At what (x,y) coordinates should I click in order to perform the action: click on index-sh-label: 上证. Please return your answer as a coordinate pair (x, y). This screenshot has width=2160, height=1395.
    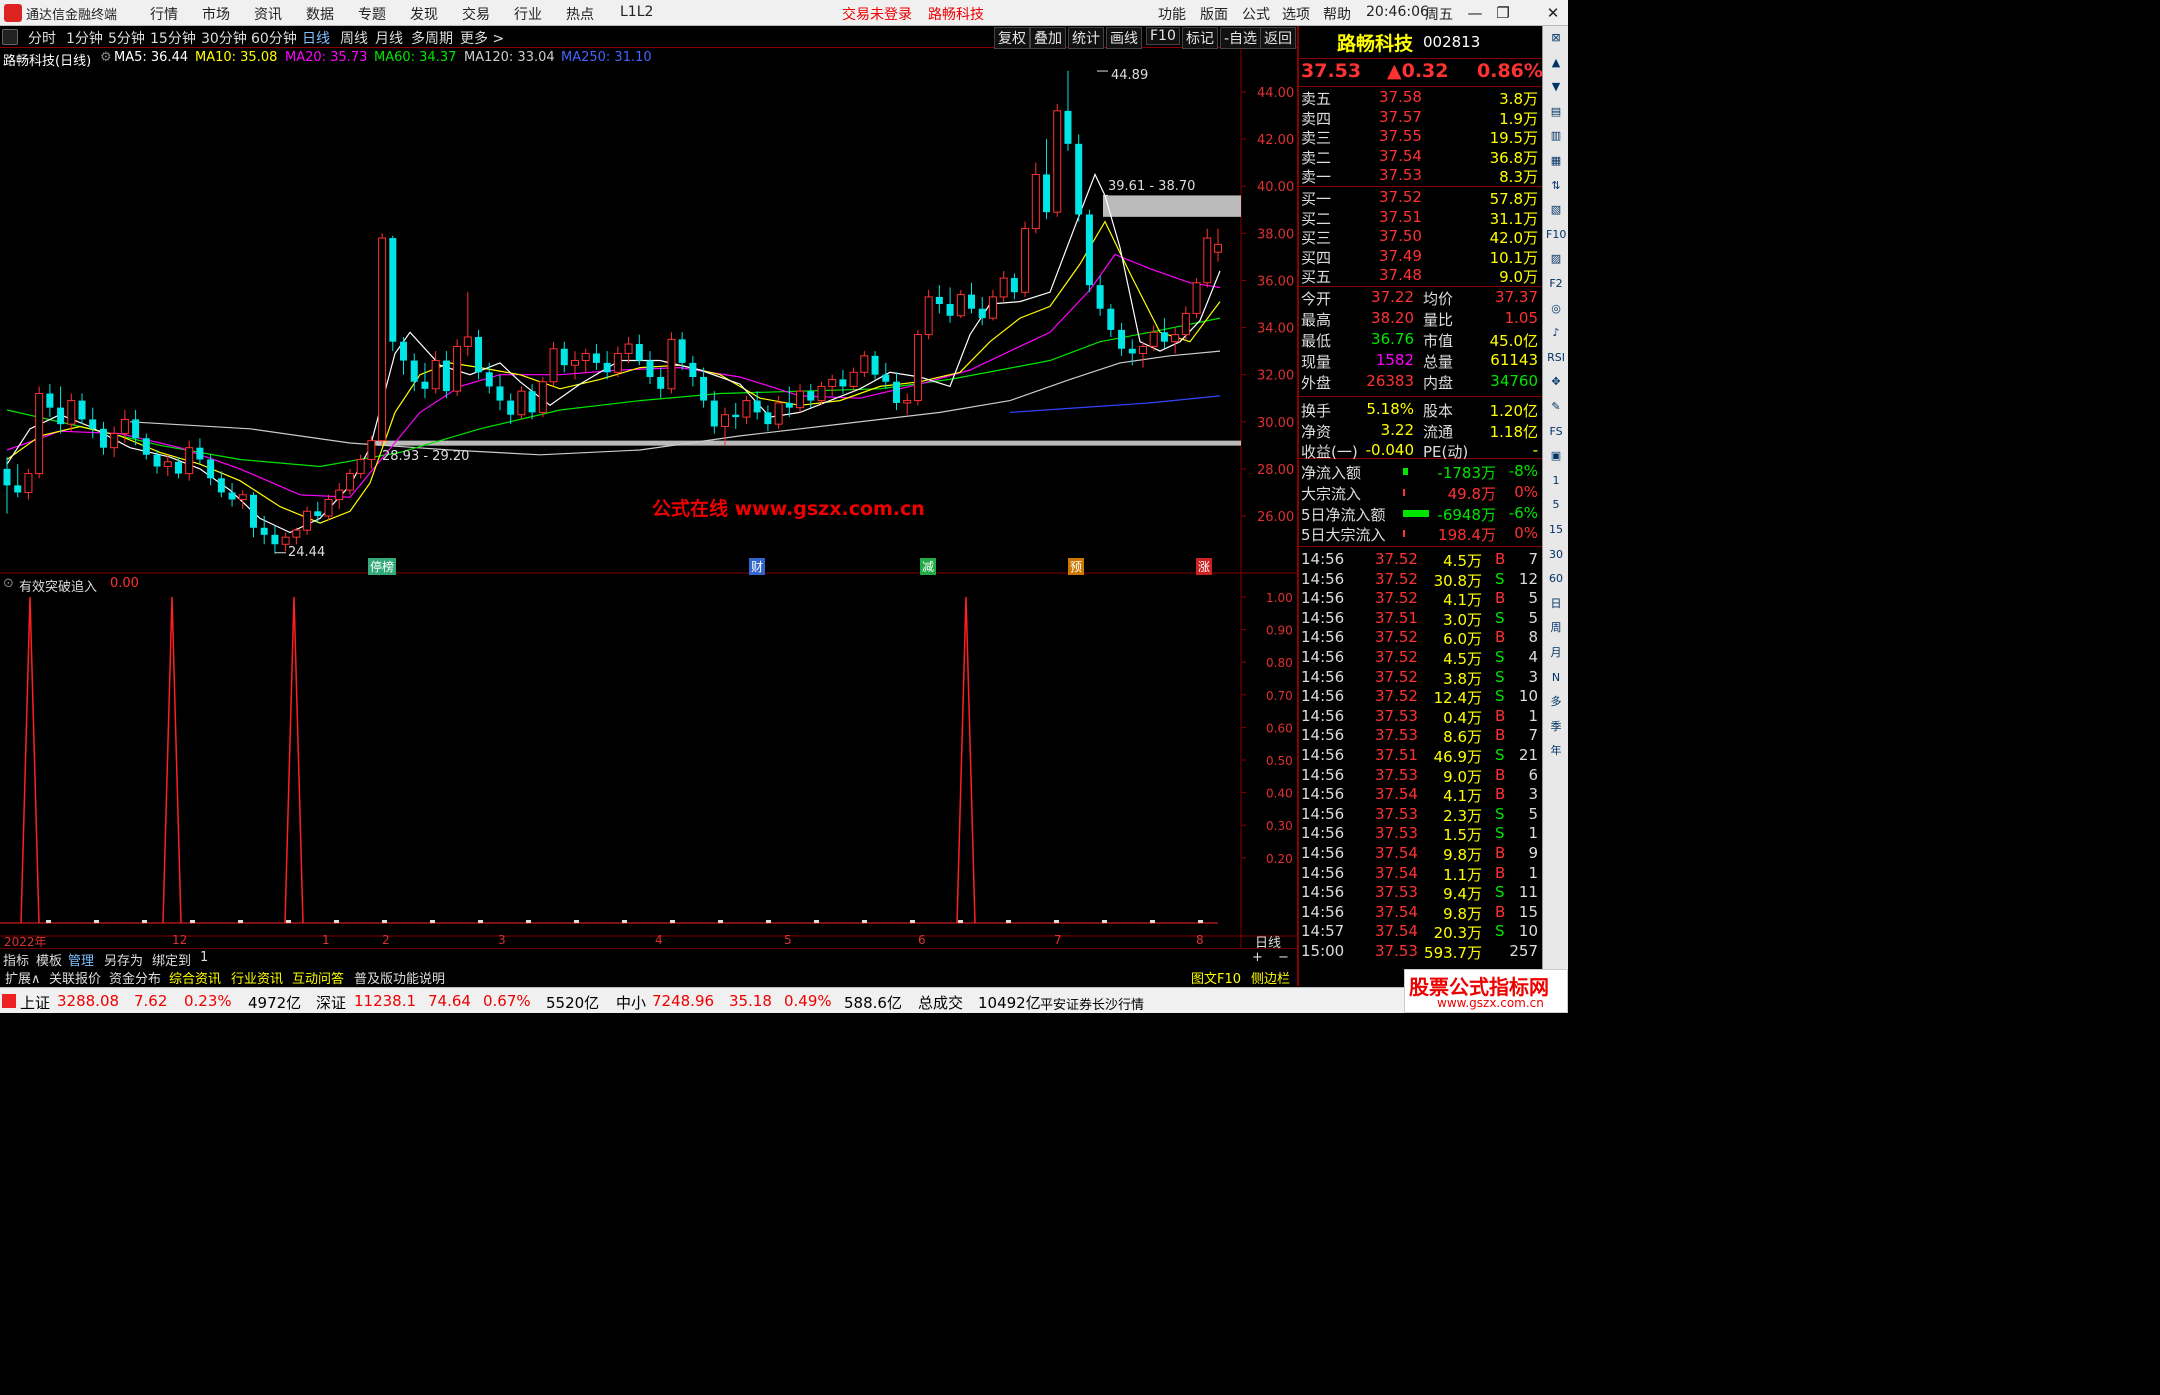
    Looking at the image, I should click on (35, 1002).